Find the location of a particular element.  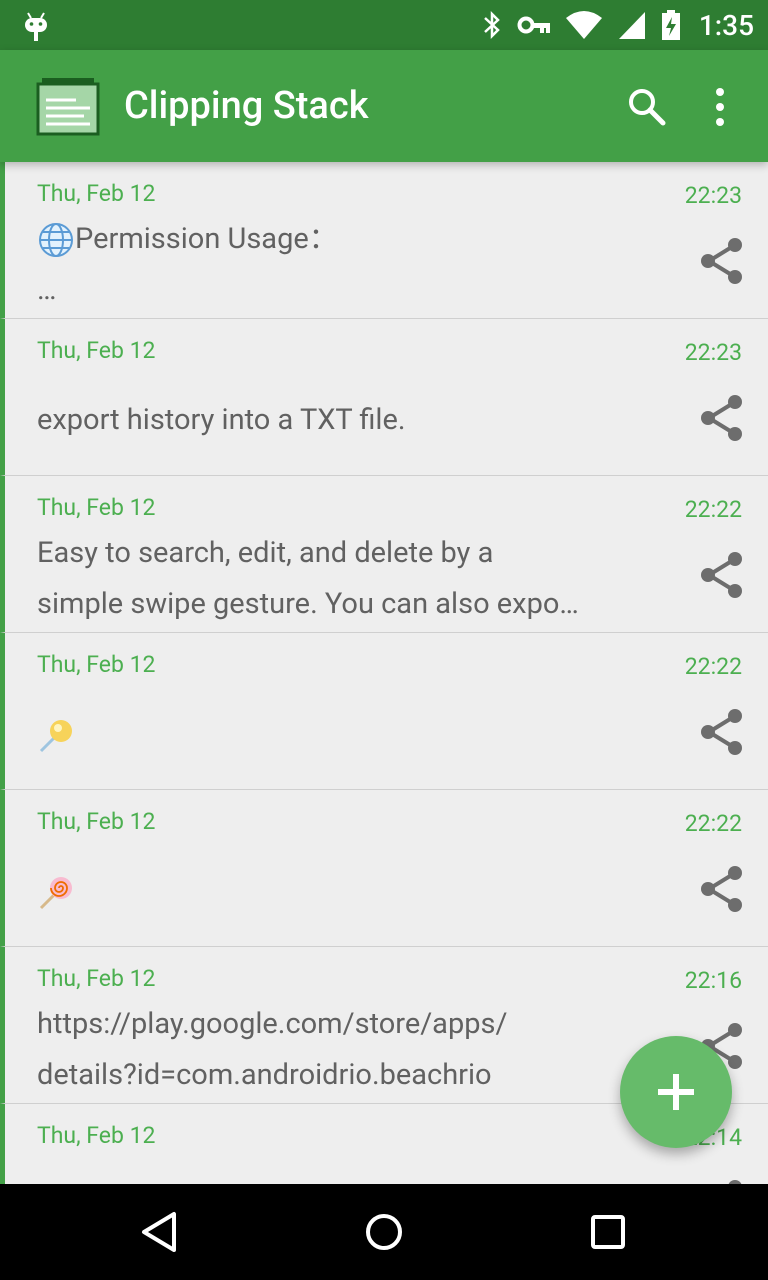

clip-text: export history into a TXT file. is located at coordinates (221, 420).